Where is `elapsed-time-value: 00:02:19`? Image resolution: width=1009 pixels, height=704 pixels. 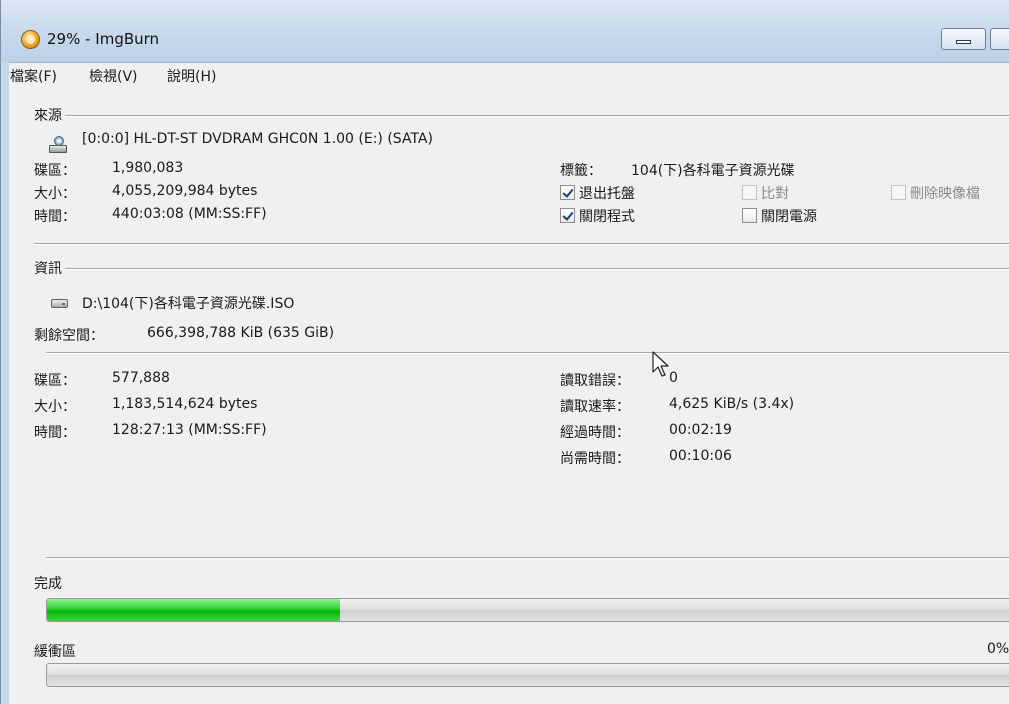 elapsed-time-value: 00:02:19 is located at coordinates (700, 430).